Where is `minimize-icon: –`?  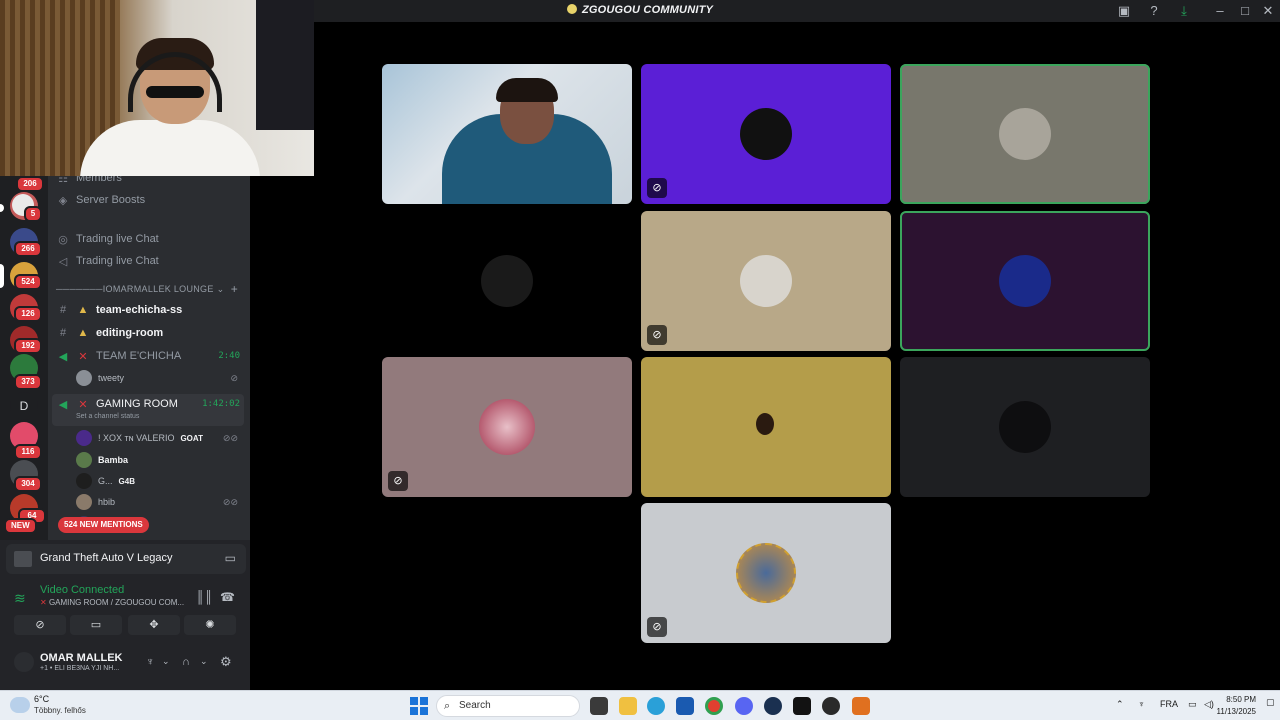
minimize-icon: – is located at coordinates (1220, 11).